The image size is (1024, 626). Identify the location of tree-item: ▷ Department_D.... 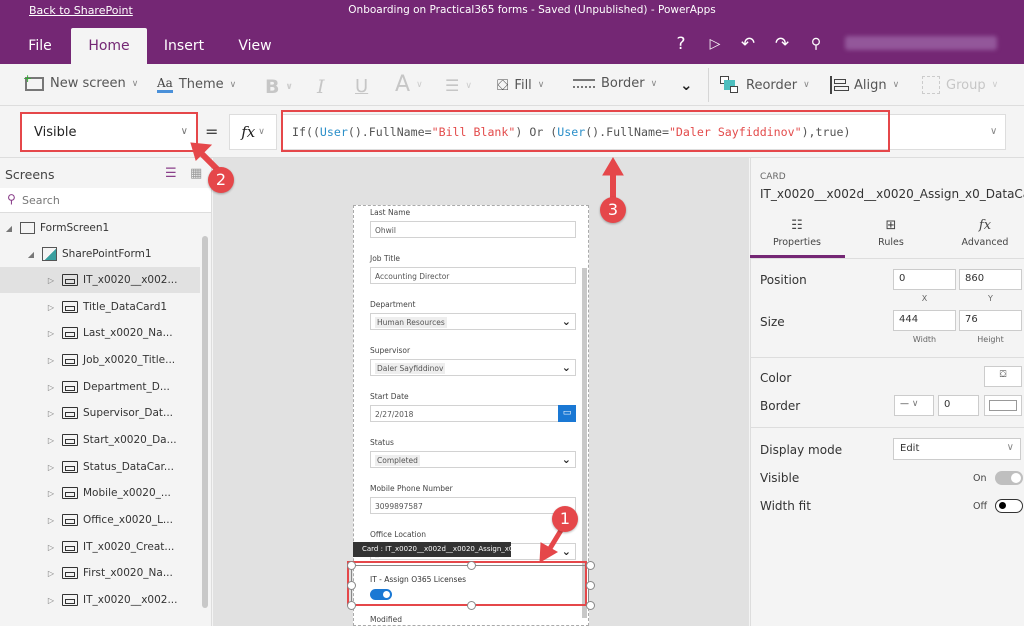
(100, 387).